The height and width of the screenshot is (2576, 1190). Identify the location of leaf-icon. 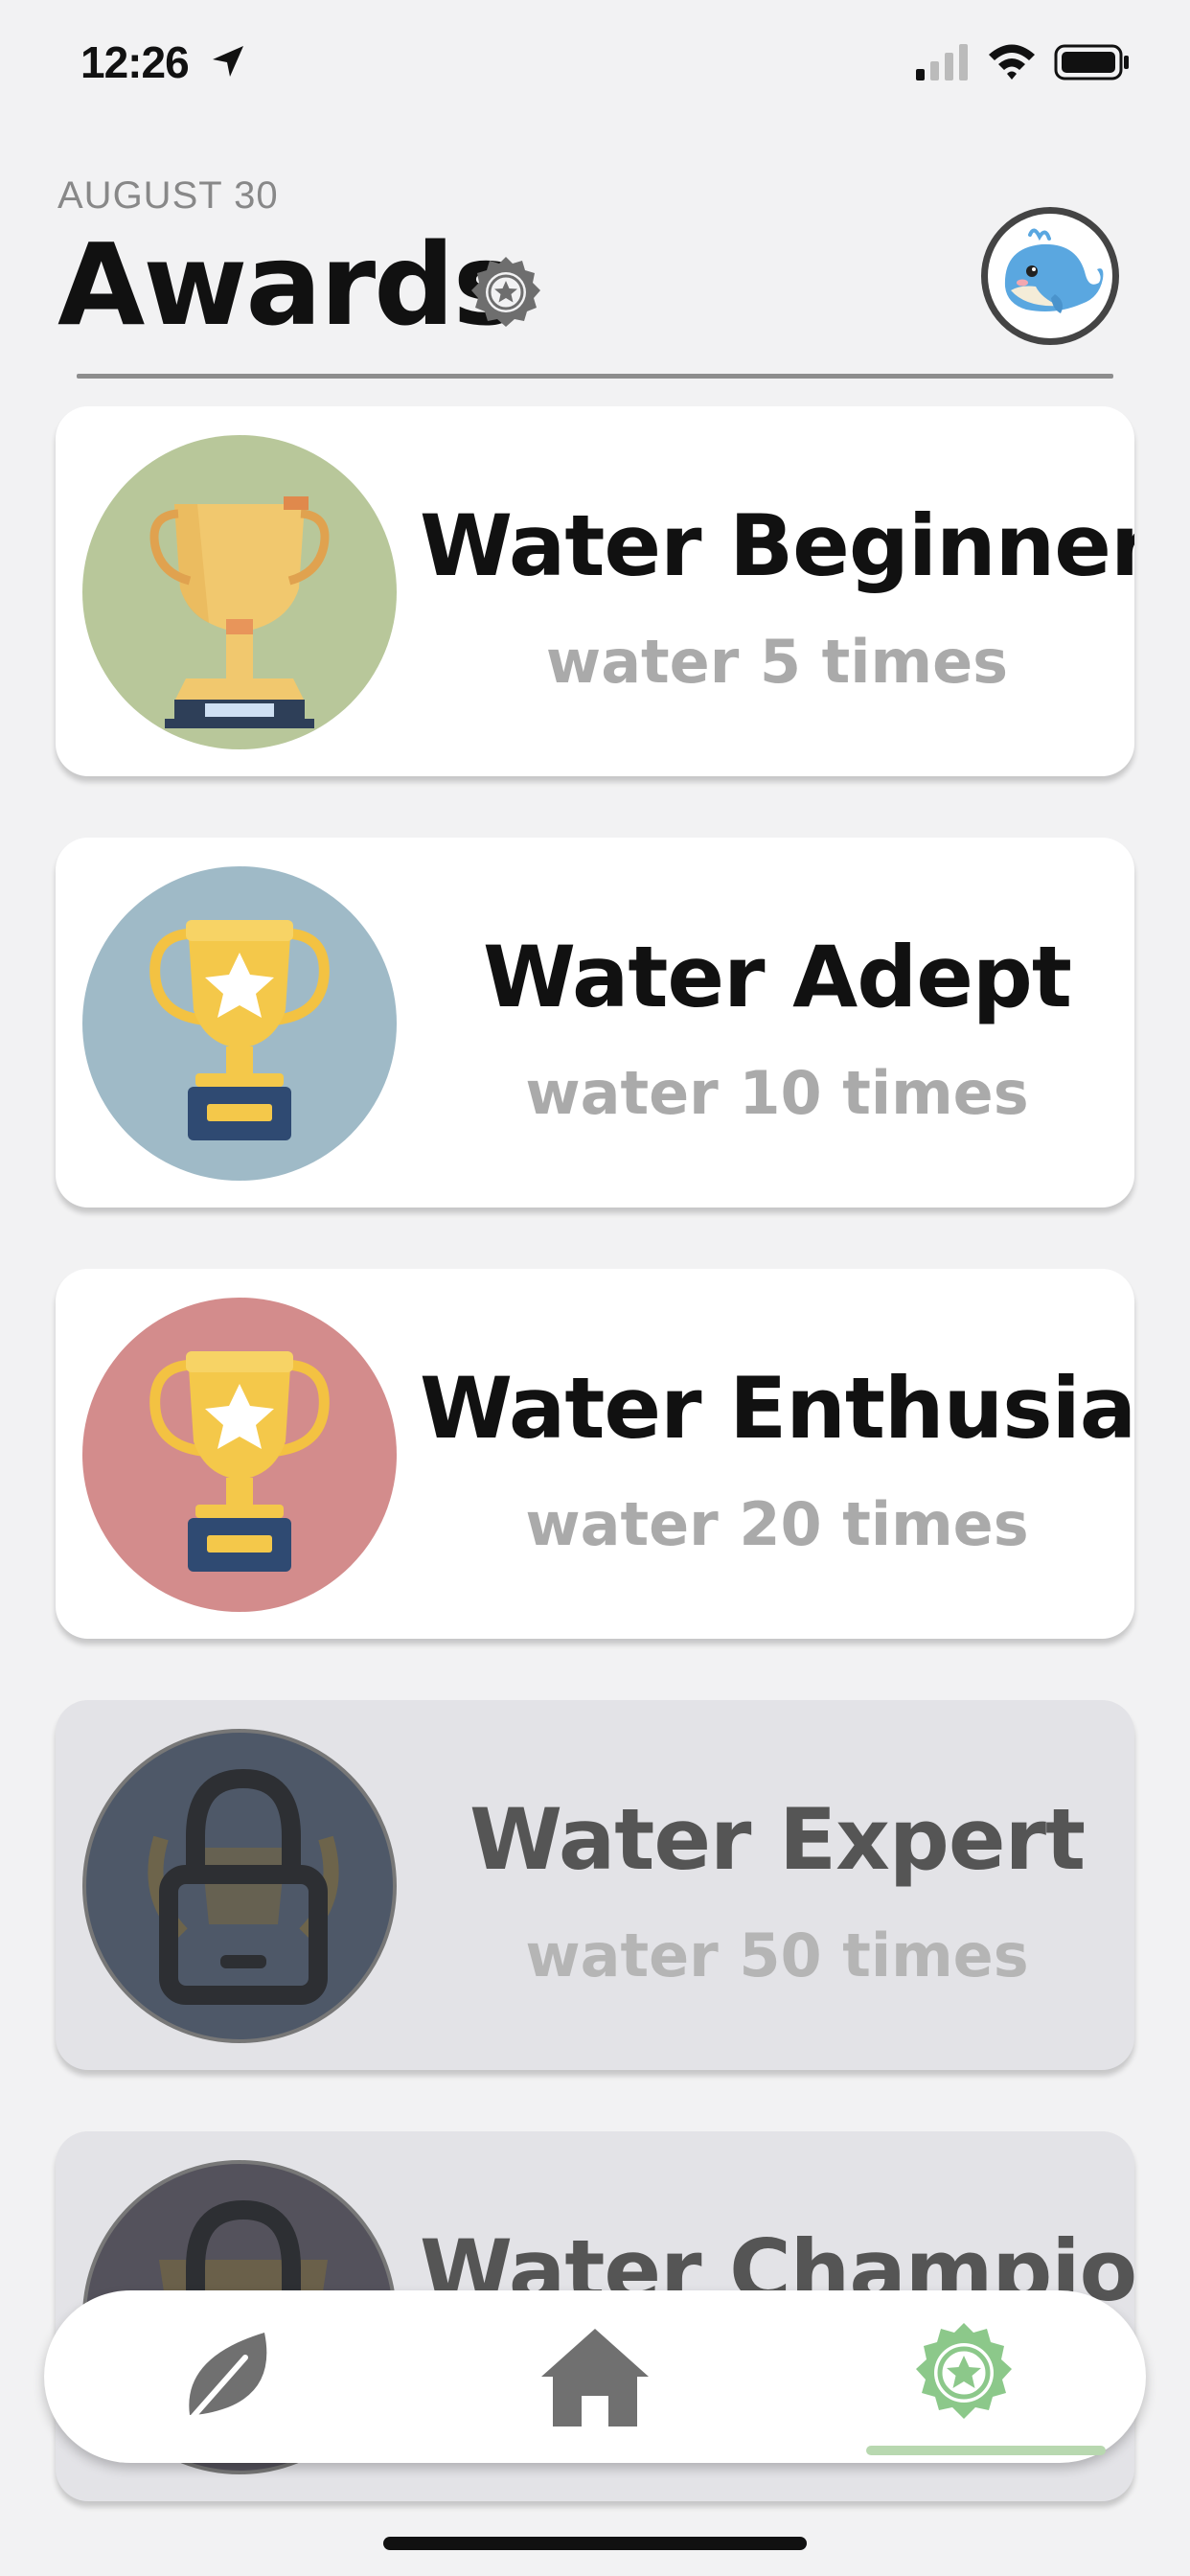
(226, 2379).